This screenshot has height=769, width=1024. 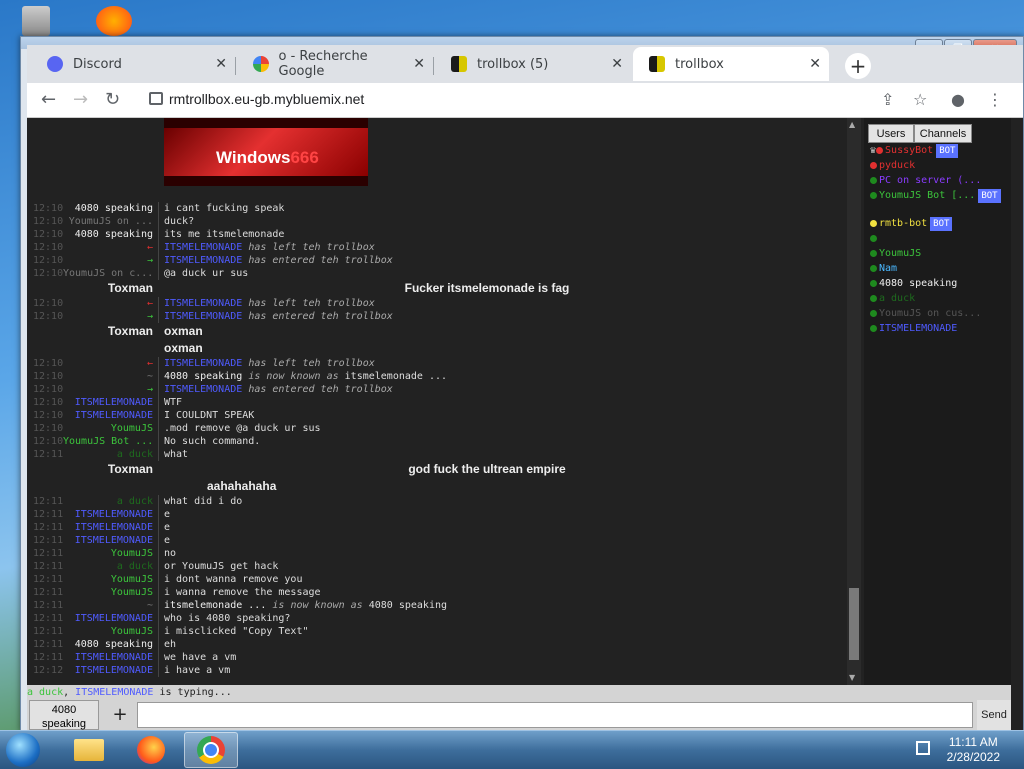 I want to click on new-tab-button: +, so click(x=858, y=66).